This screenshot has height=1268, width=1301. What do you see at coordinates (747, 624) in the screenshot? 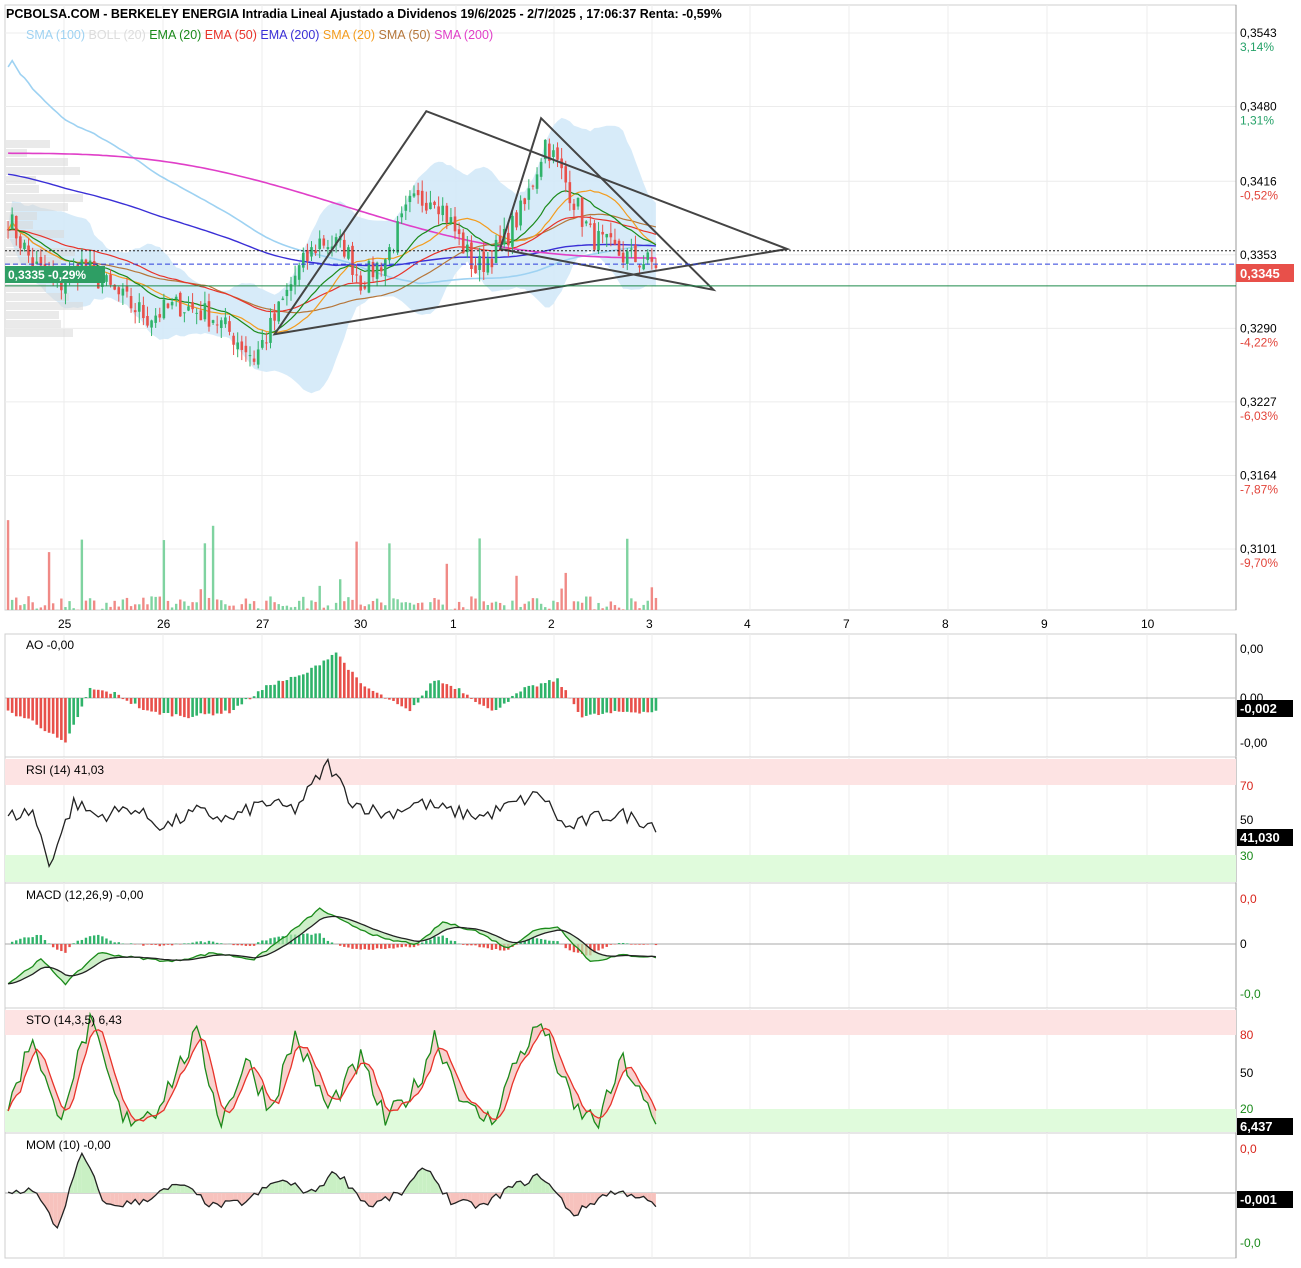
I see `x-axis-label: 4` at bounding box center [747, 624].